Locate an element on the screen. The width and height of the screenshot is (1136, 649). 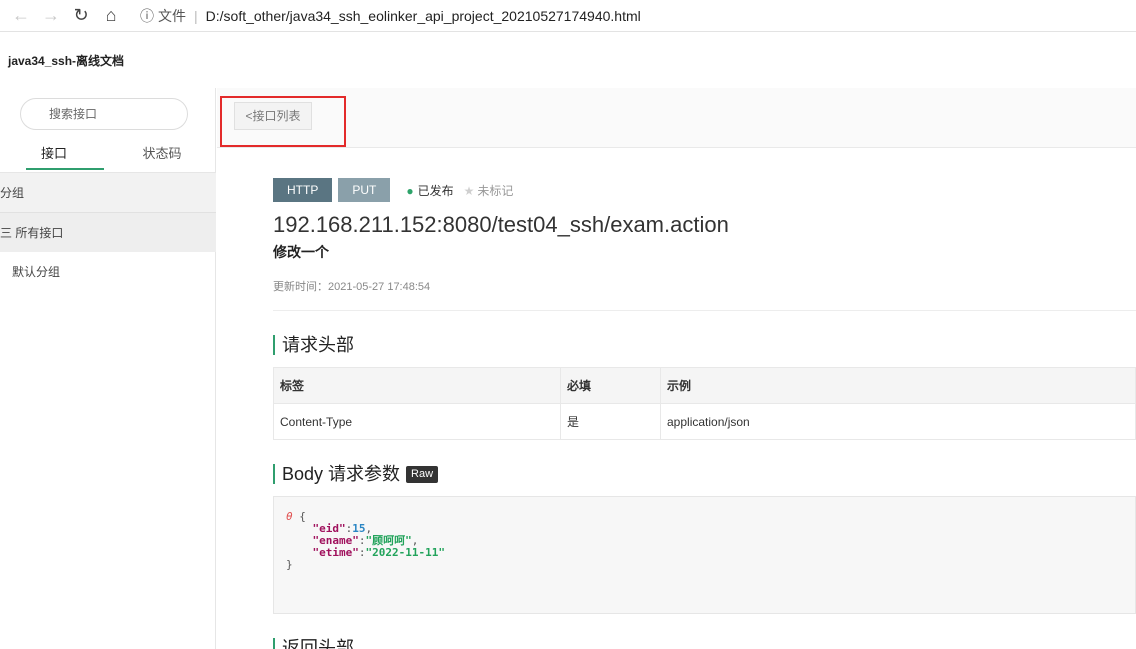
table-row: Content-Type 是 application/json is located at coordinates (704, 421).